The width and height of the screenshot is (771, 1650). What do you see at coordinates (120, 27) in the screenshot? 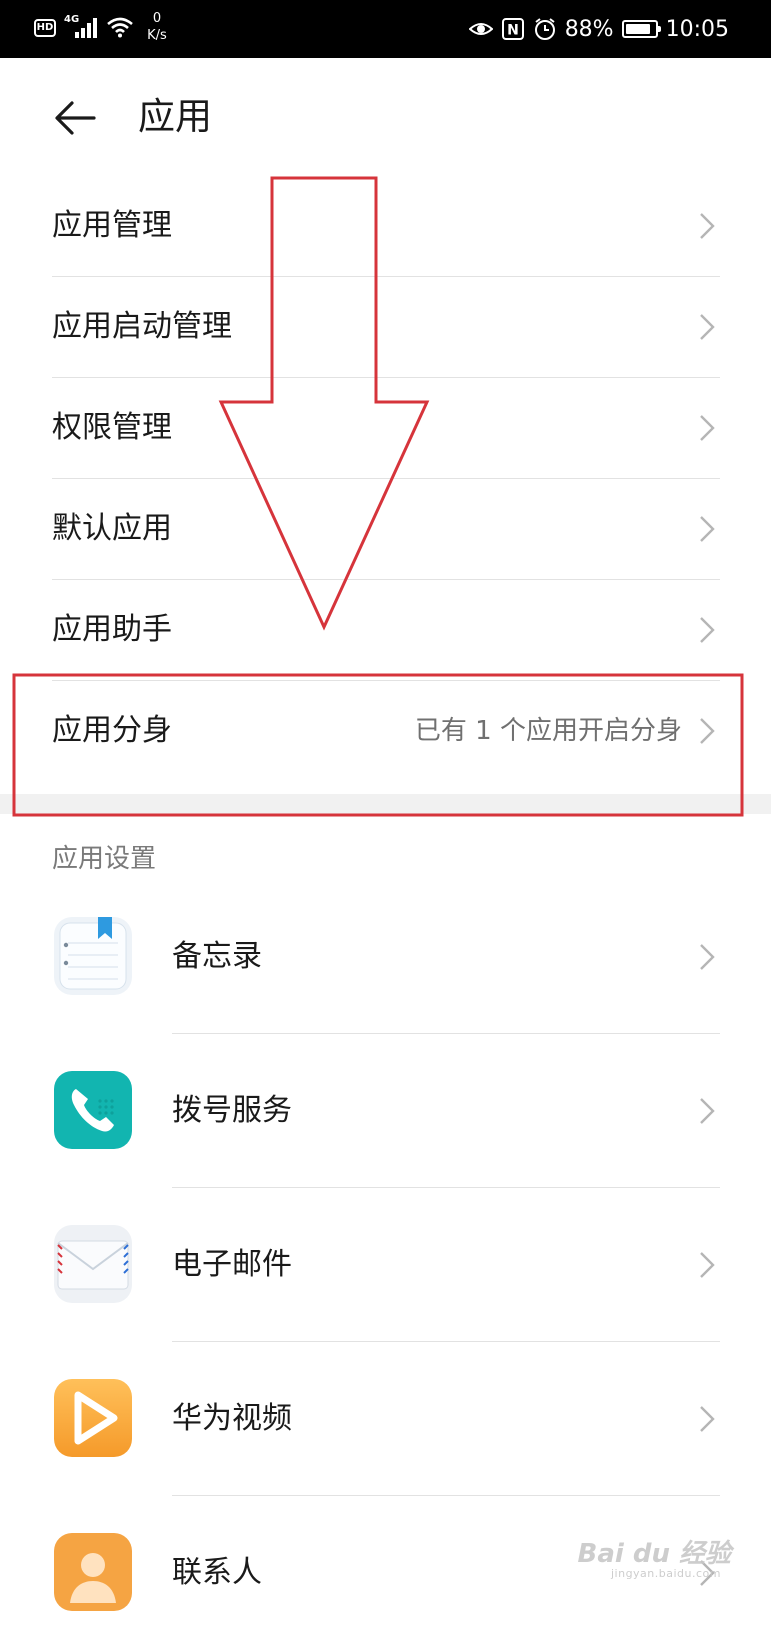
I see `wifi-icon` at bounding box center [120, 27].